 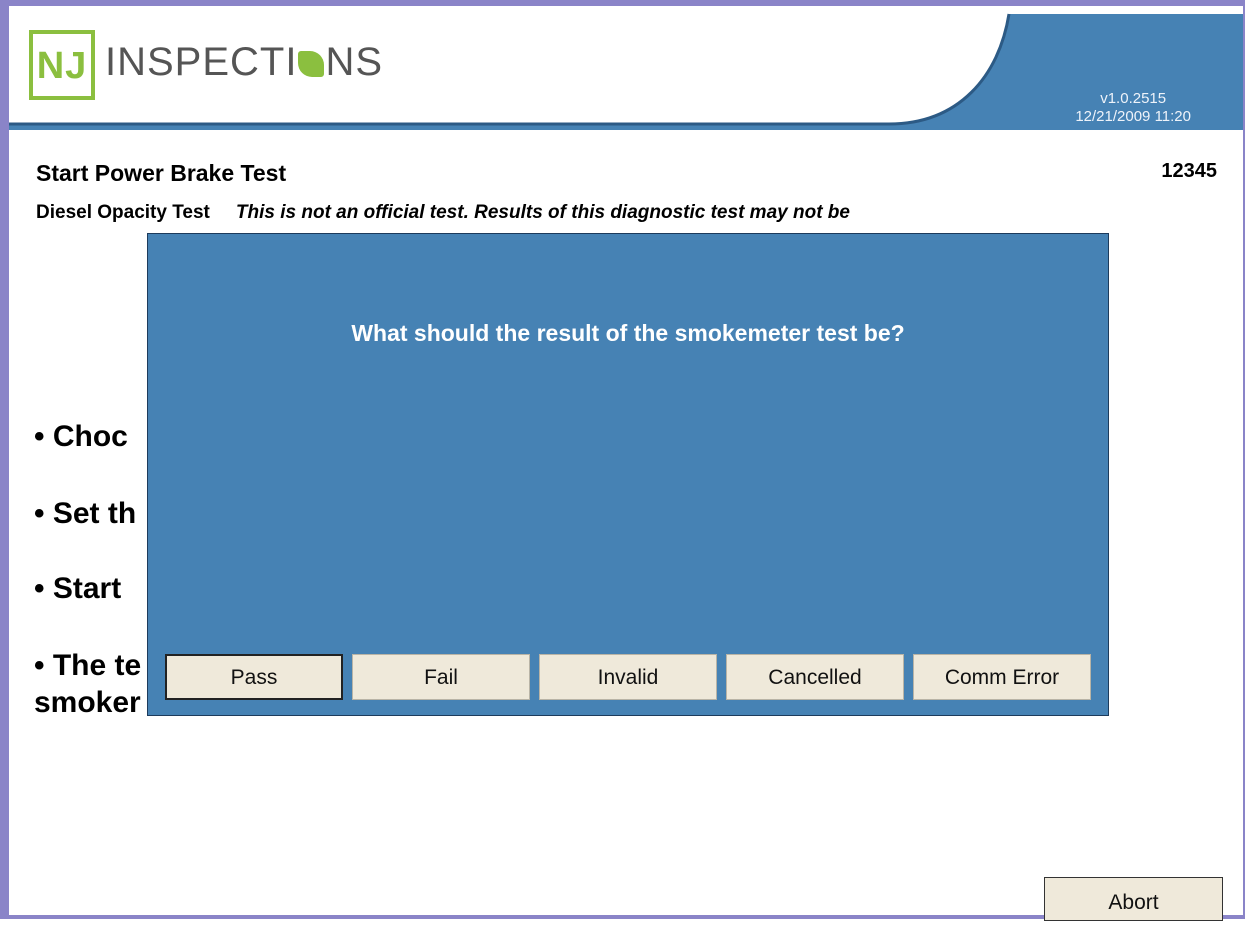 I want to click on datetime-label: 12/21/2009 11:20, so click(x=1133, y=116).